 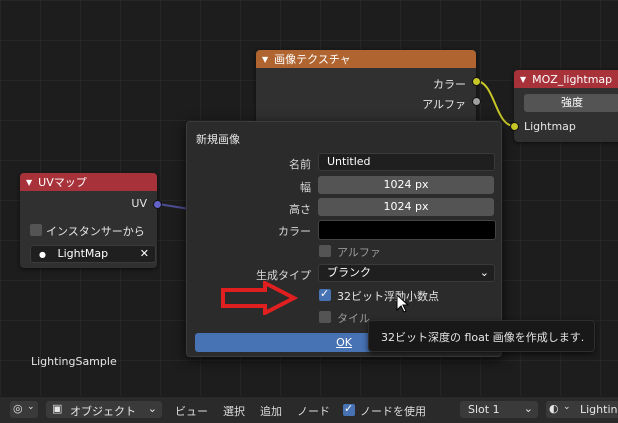 What do you see at coordinates (88, 182) in the screenshot?
I see `uvmap-node-header: ▼ UVマップ` at bounding box center [88, 182].